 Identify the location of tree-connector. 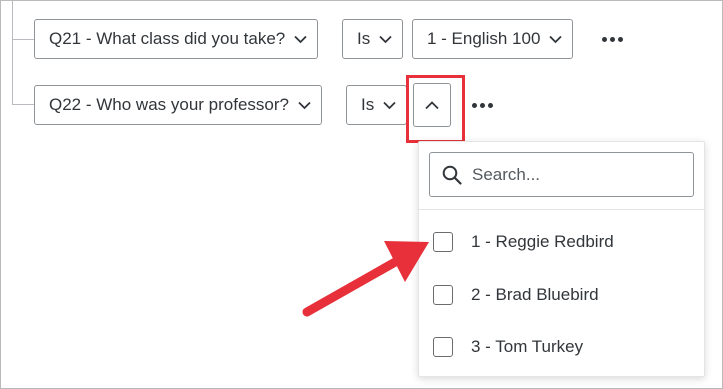
(12, 52).